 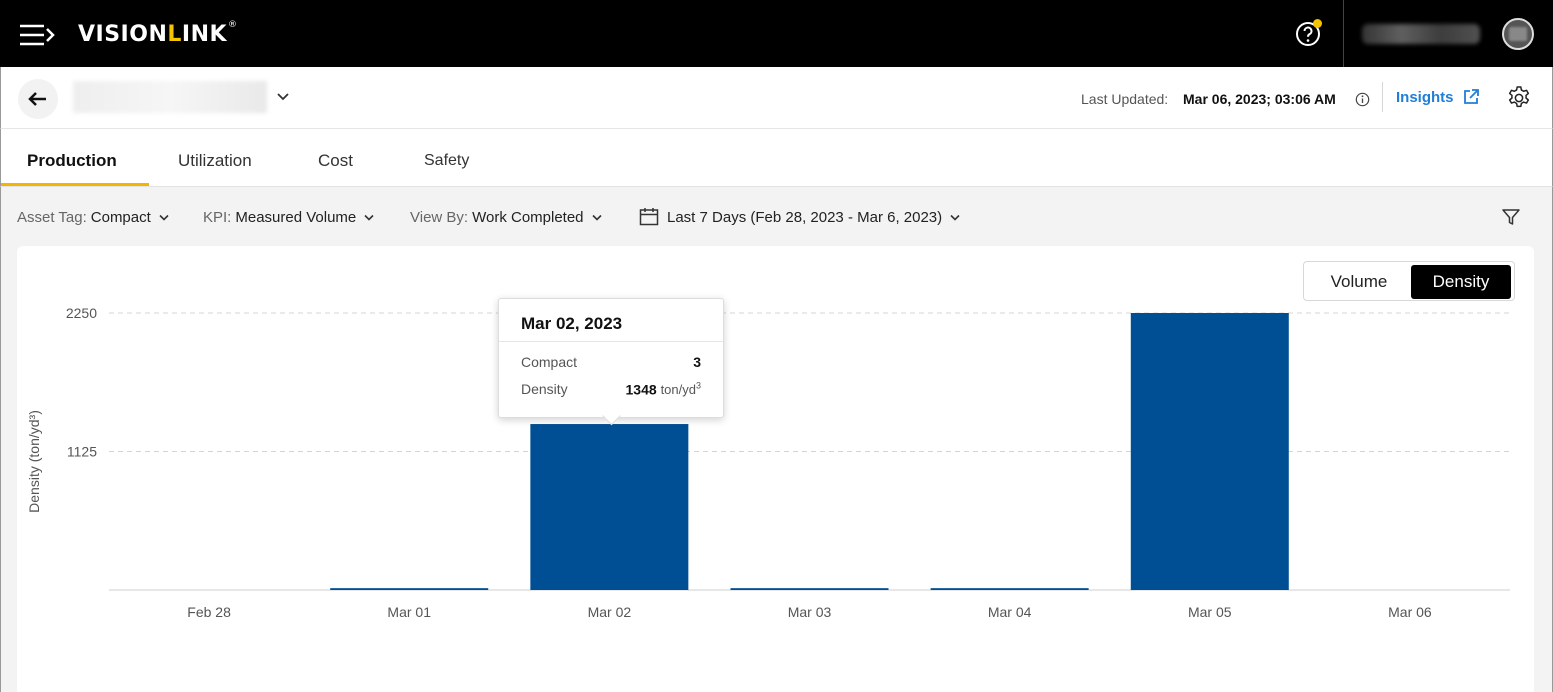 I want to click on tab-bar: Production Utilization Cost Safety, so click(x=776, y=158).